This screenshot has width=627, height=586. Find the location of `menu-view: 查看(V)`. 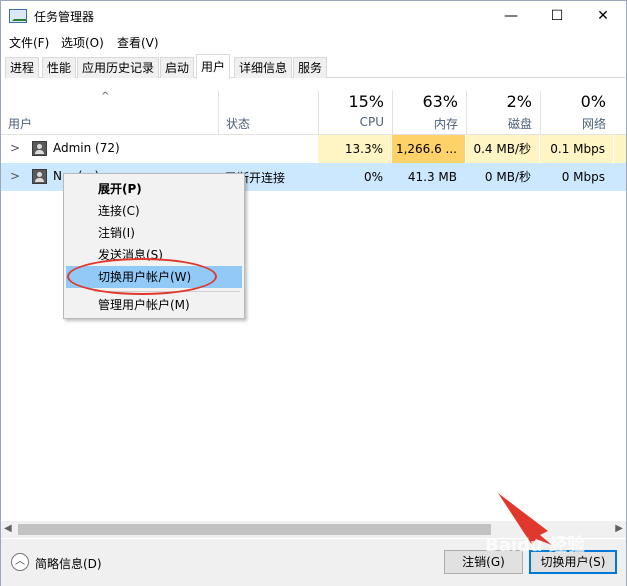

menu-view: 查看(V) is located at coordinates (138, 42).